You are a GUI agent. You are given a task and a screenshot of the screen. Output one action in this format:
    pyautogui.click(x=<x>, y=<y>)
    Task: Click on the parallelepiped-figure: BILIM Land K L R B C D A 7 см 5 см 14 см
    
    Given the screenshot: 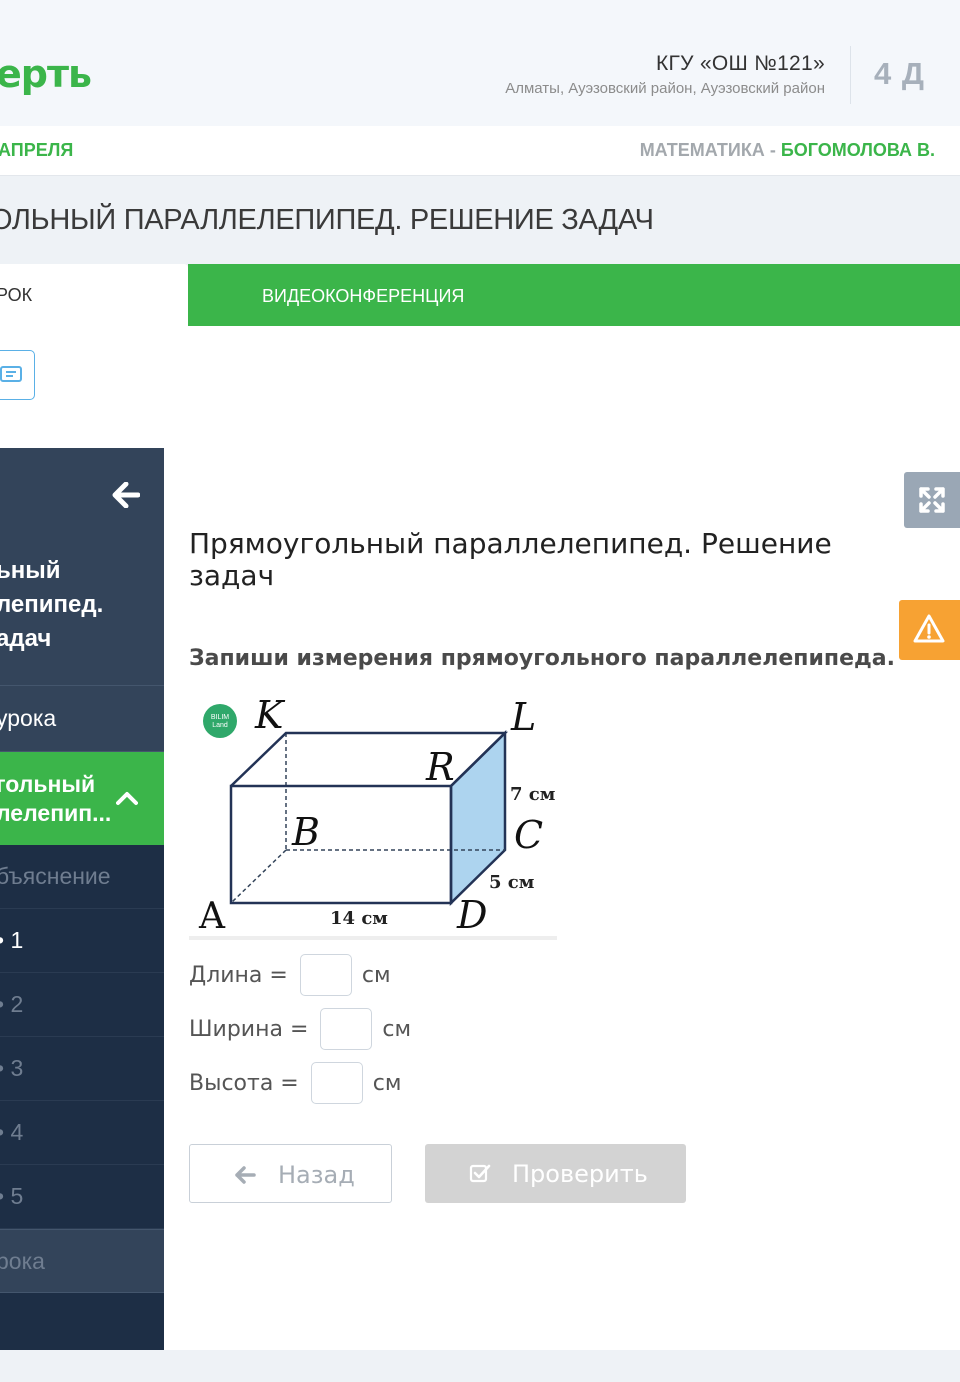 What is the action you would take?
    pyautogui.click(x=373, y=815)
    